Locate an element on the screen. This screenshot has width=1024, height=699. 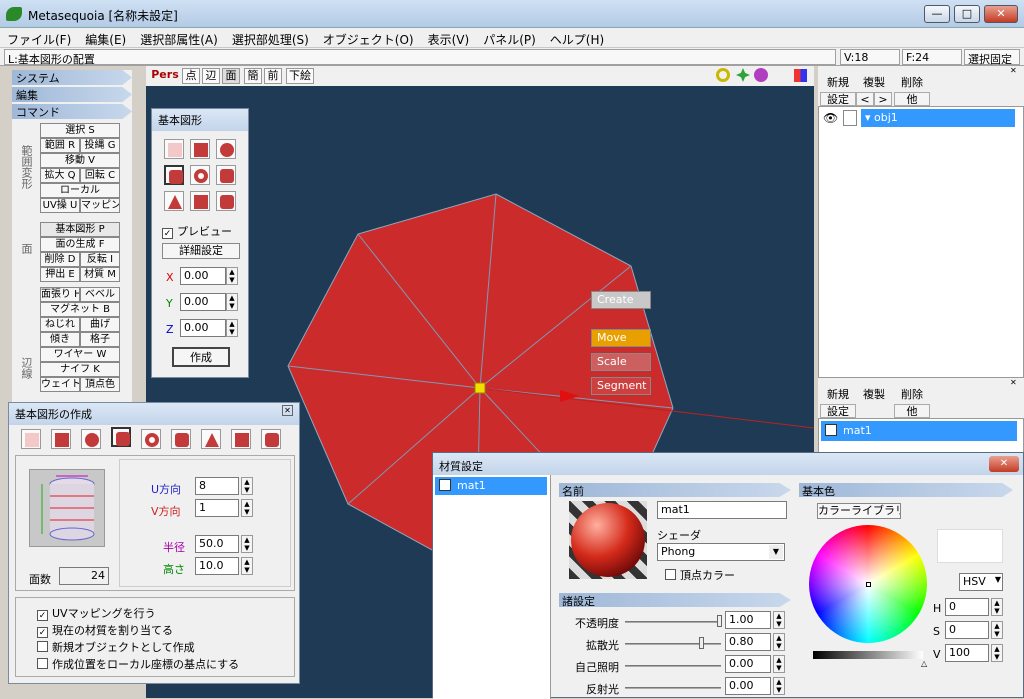
h-spinner: ▲ ▼ is located at coordinates (997, 607).